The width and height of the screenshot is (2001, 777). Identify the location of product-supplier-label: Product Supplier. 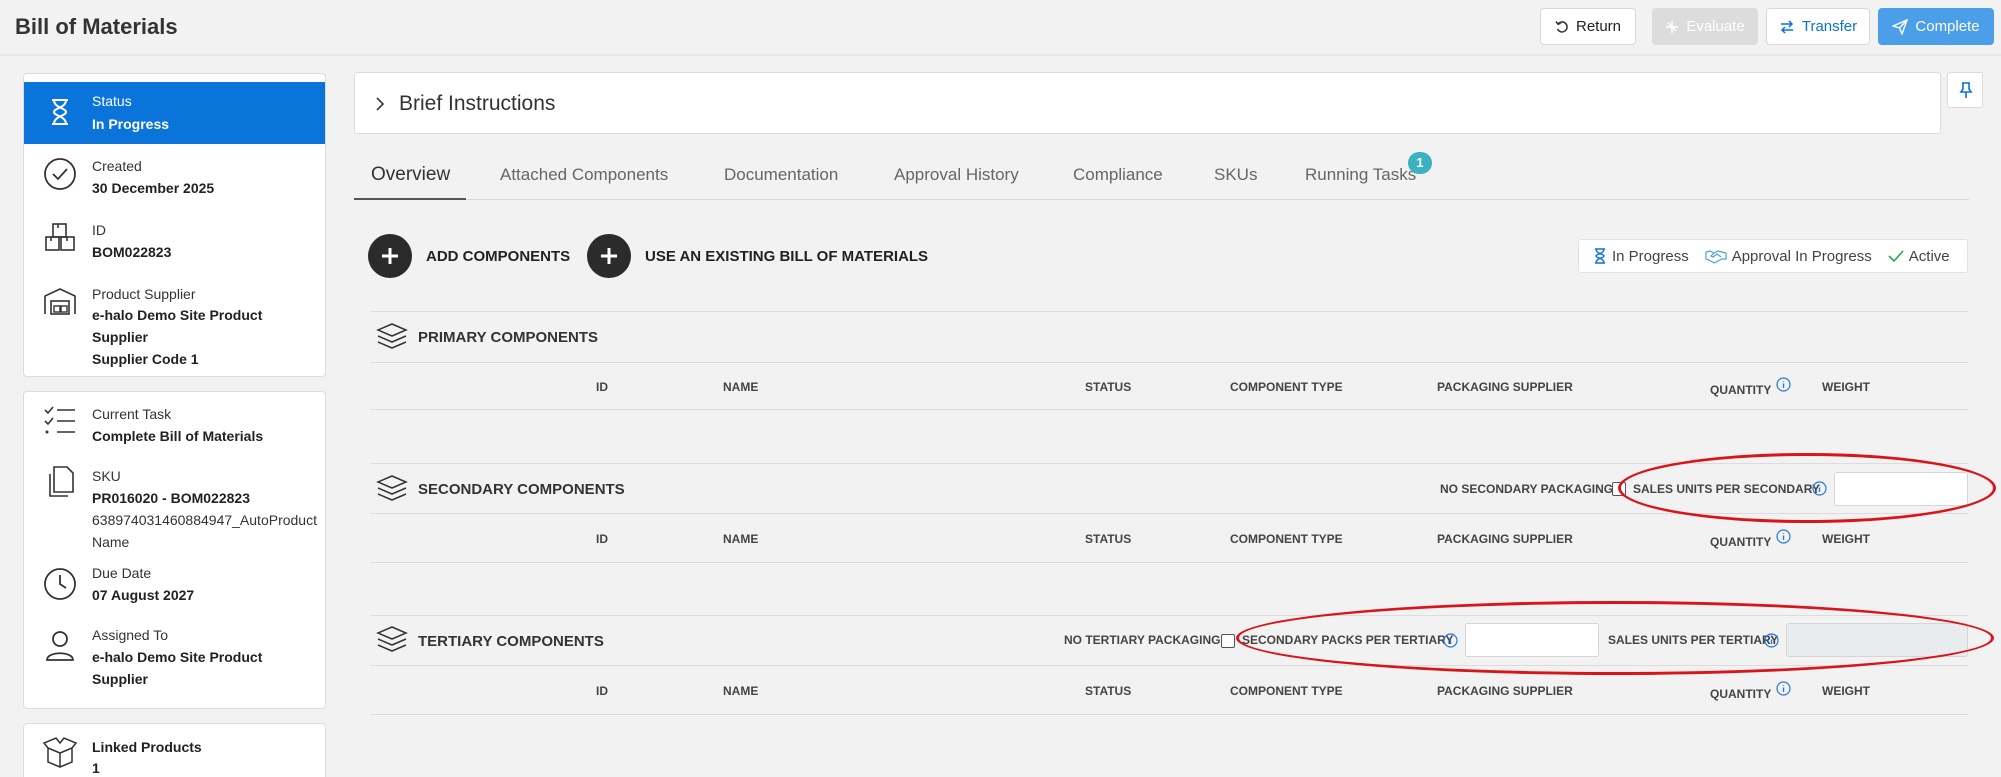
(144, 294).